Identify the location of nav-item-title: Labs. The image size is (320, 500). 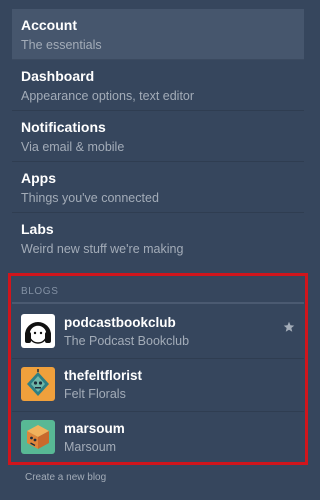
(37, 229).